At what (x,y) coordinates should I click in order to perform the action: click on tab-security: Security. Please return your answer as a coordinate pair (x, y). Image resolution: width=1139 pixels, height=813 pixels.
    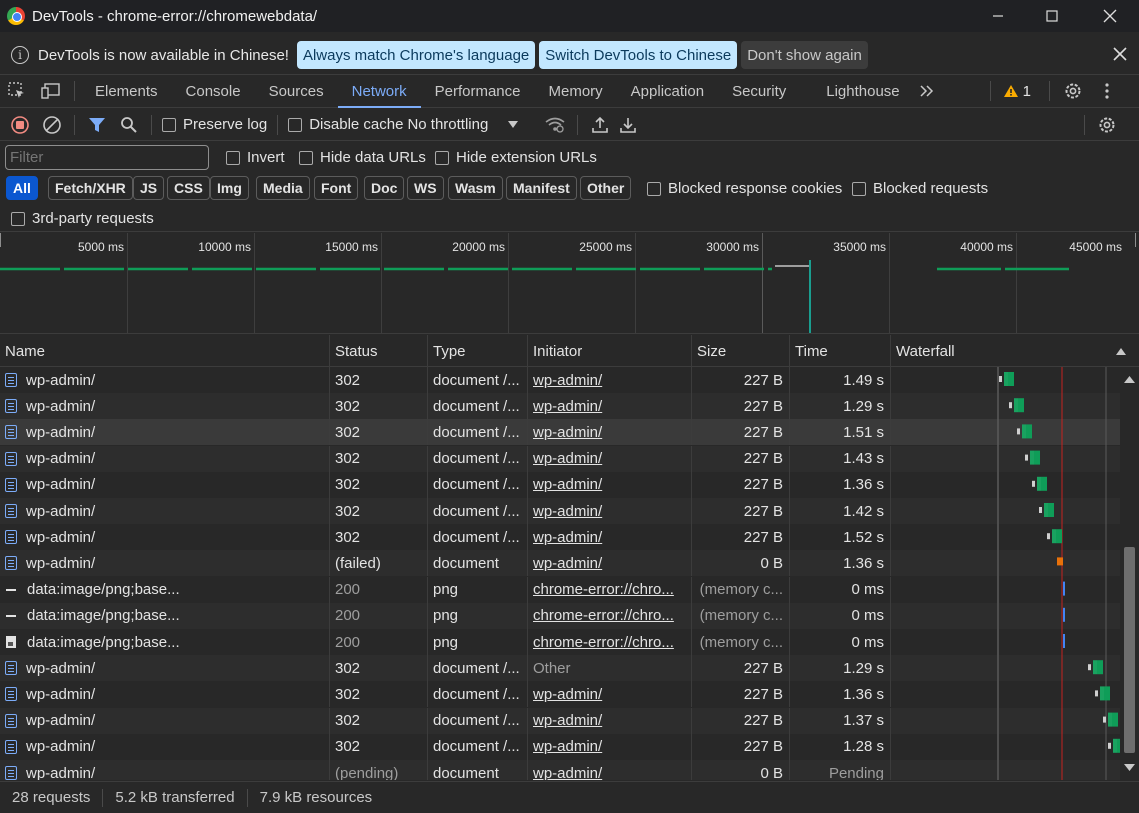
    Looking at the image, I should click on (759, 91).